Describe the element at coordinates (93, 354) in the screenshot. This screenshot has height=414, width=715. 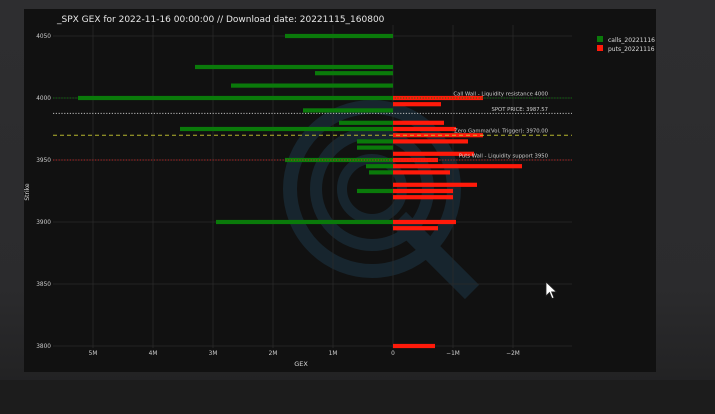
I see `x-tick-label: 5M` at that location.